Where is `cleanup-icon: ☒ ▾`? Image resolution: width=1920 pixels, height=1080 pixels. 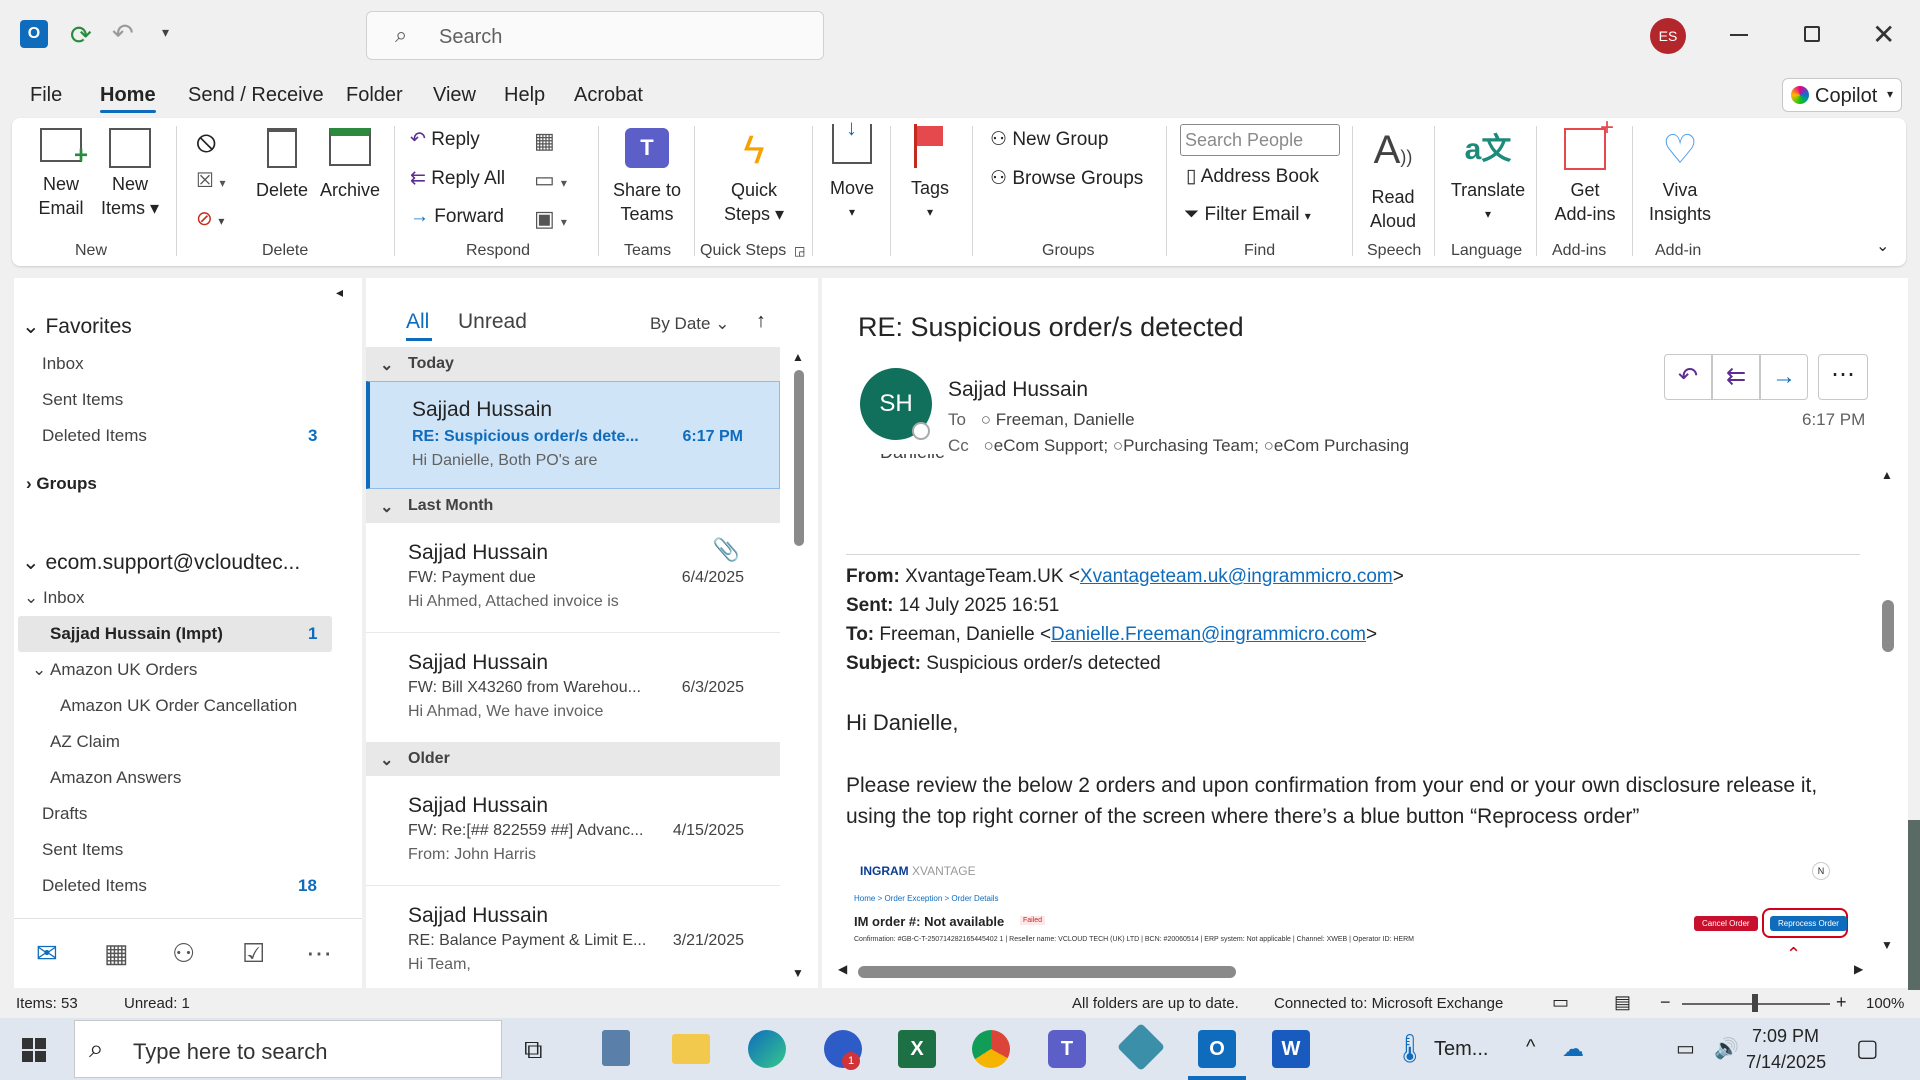
cleanup-icon: ☒ ▾ is located at coordinates (211, 180).